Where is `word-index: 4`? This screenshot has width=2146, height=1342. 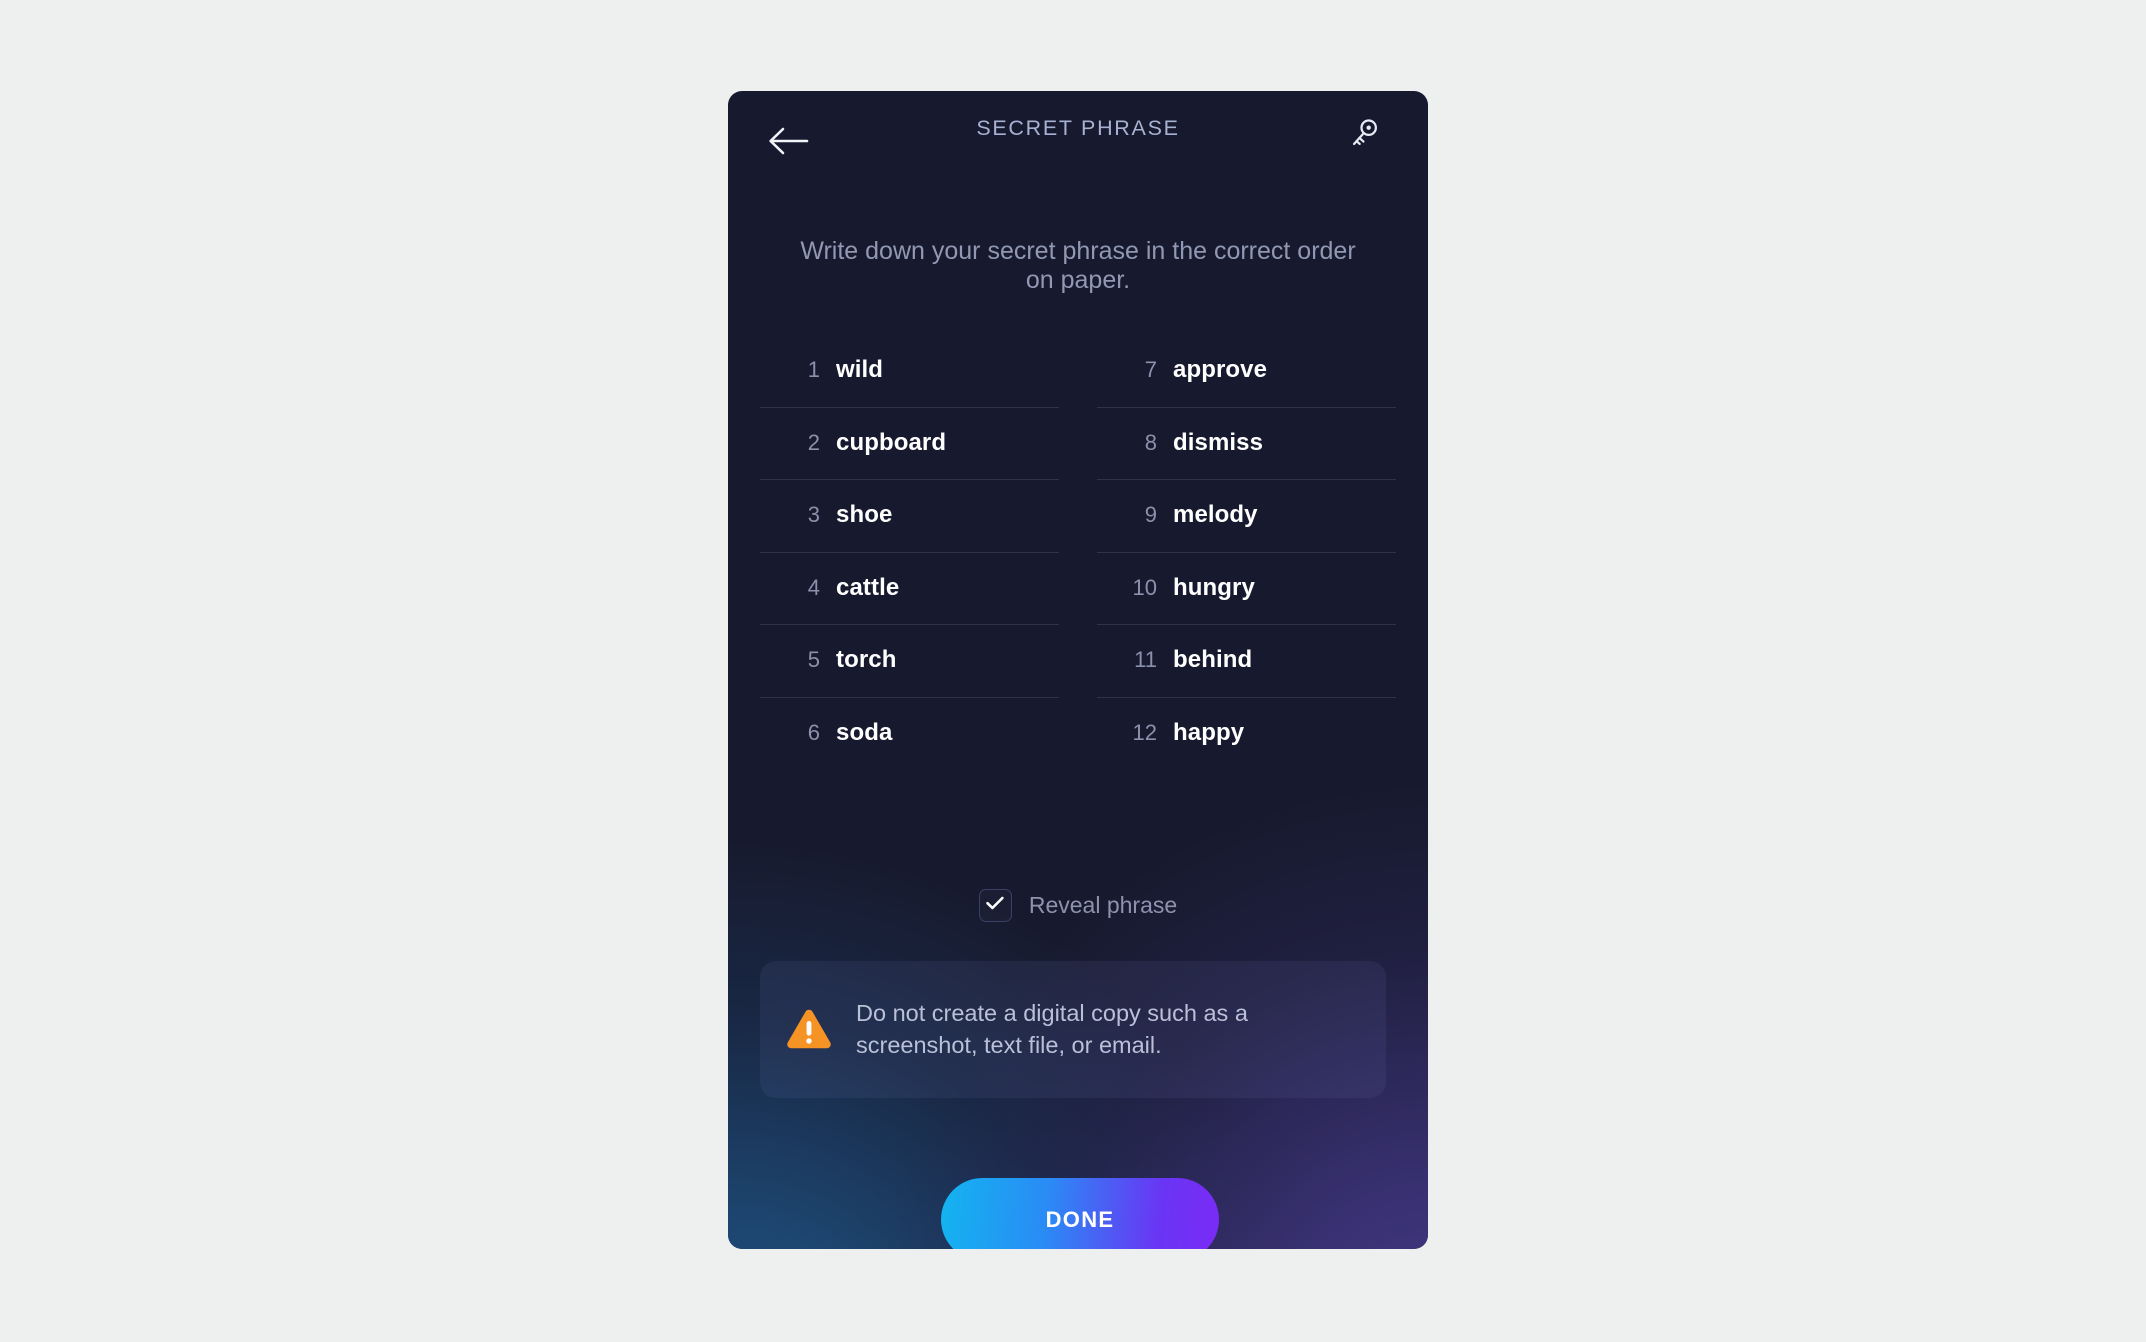 word-index: 4 is located at coordinates (813, 587).